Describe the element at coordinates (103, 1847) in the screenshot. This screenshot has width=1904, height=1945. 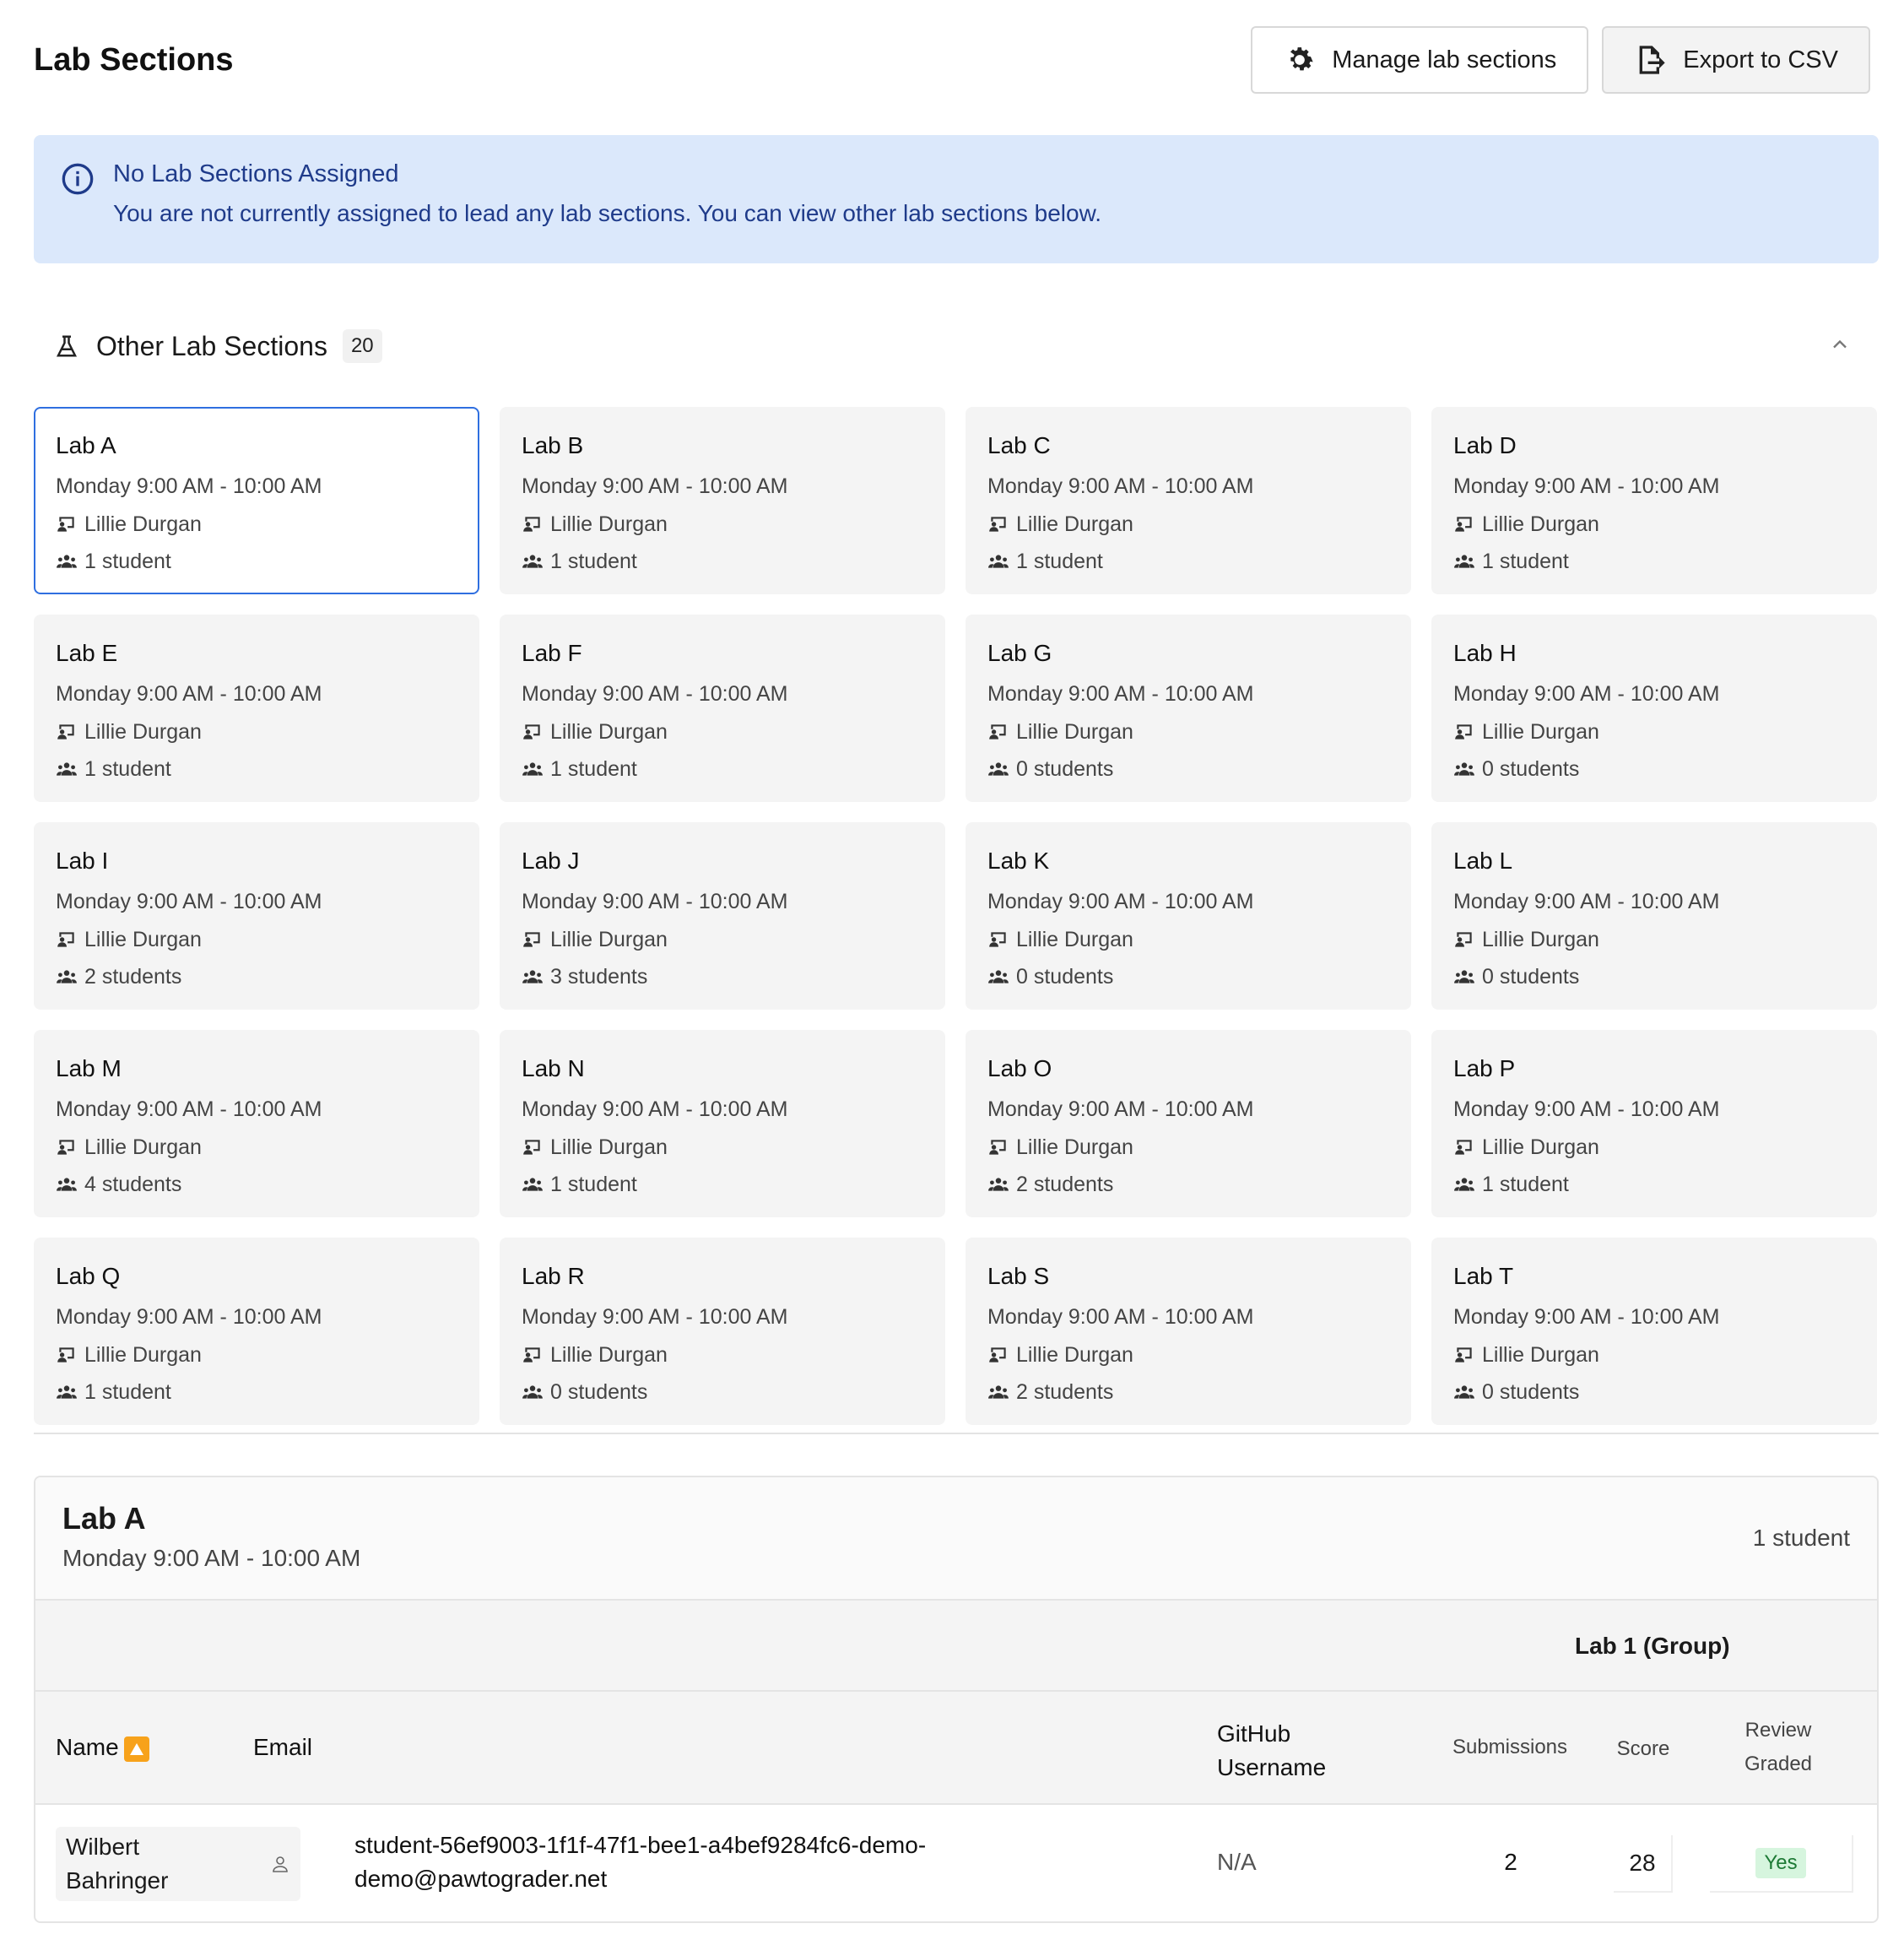
I see `student-first-name: Wilbert` at that location.